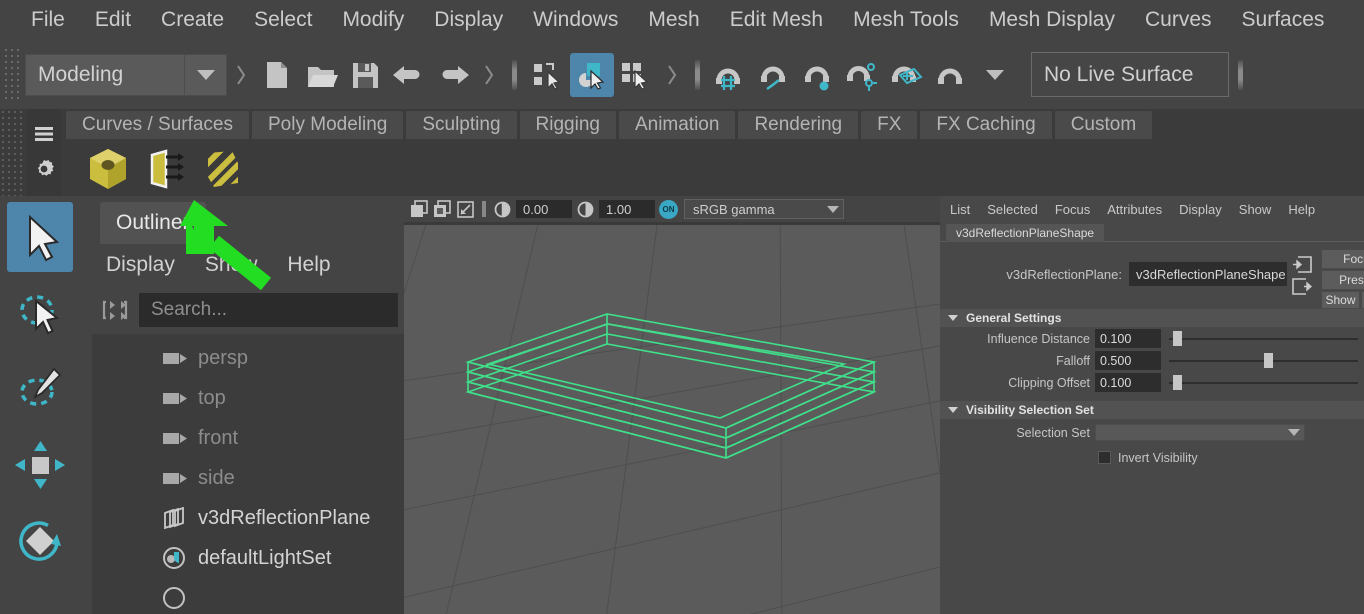 This screenshot has height=614, width=1364. What do you see at coordinates (44, 169) in the screenshot?
I see `shelf-settings-button` at bounding box center [44, 169].